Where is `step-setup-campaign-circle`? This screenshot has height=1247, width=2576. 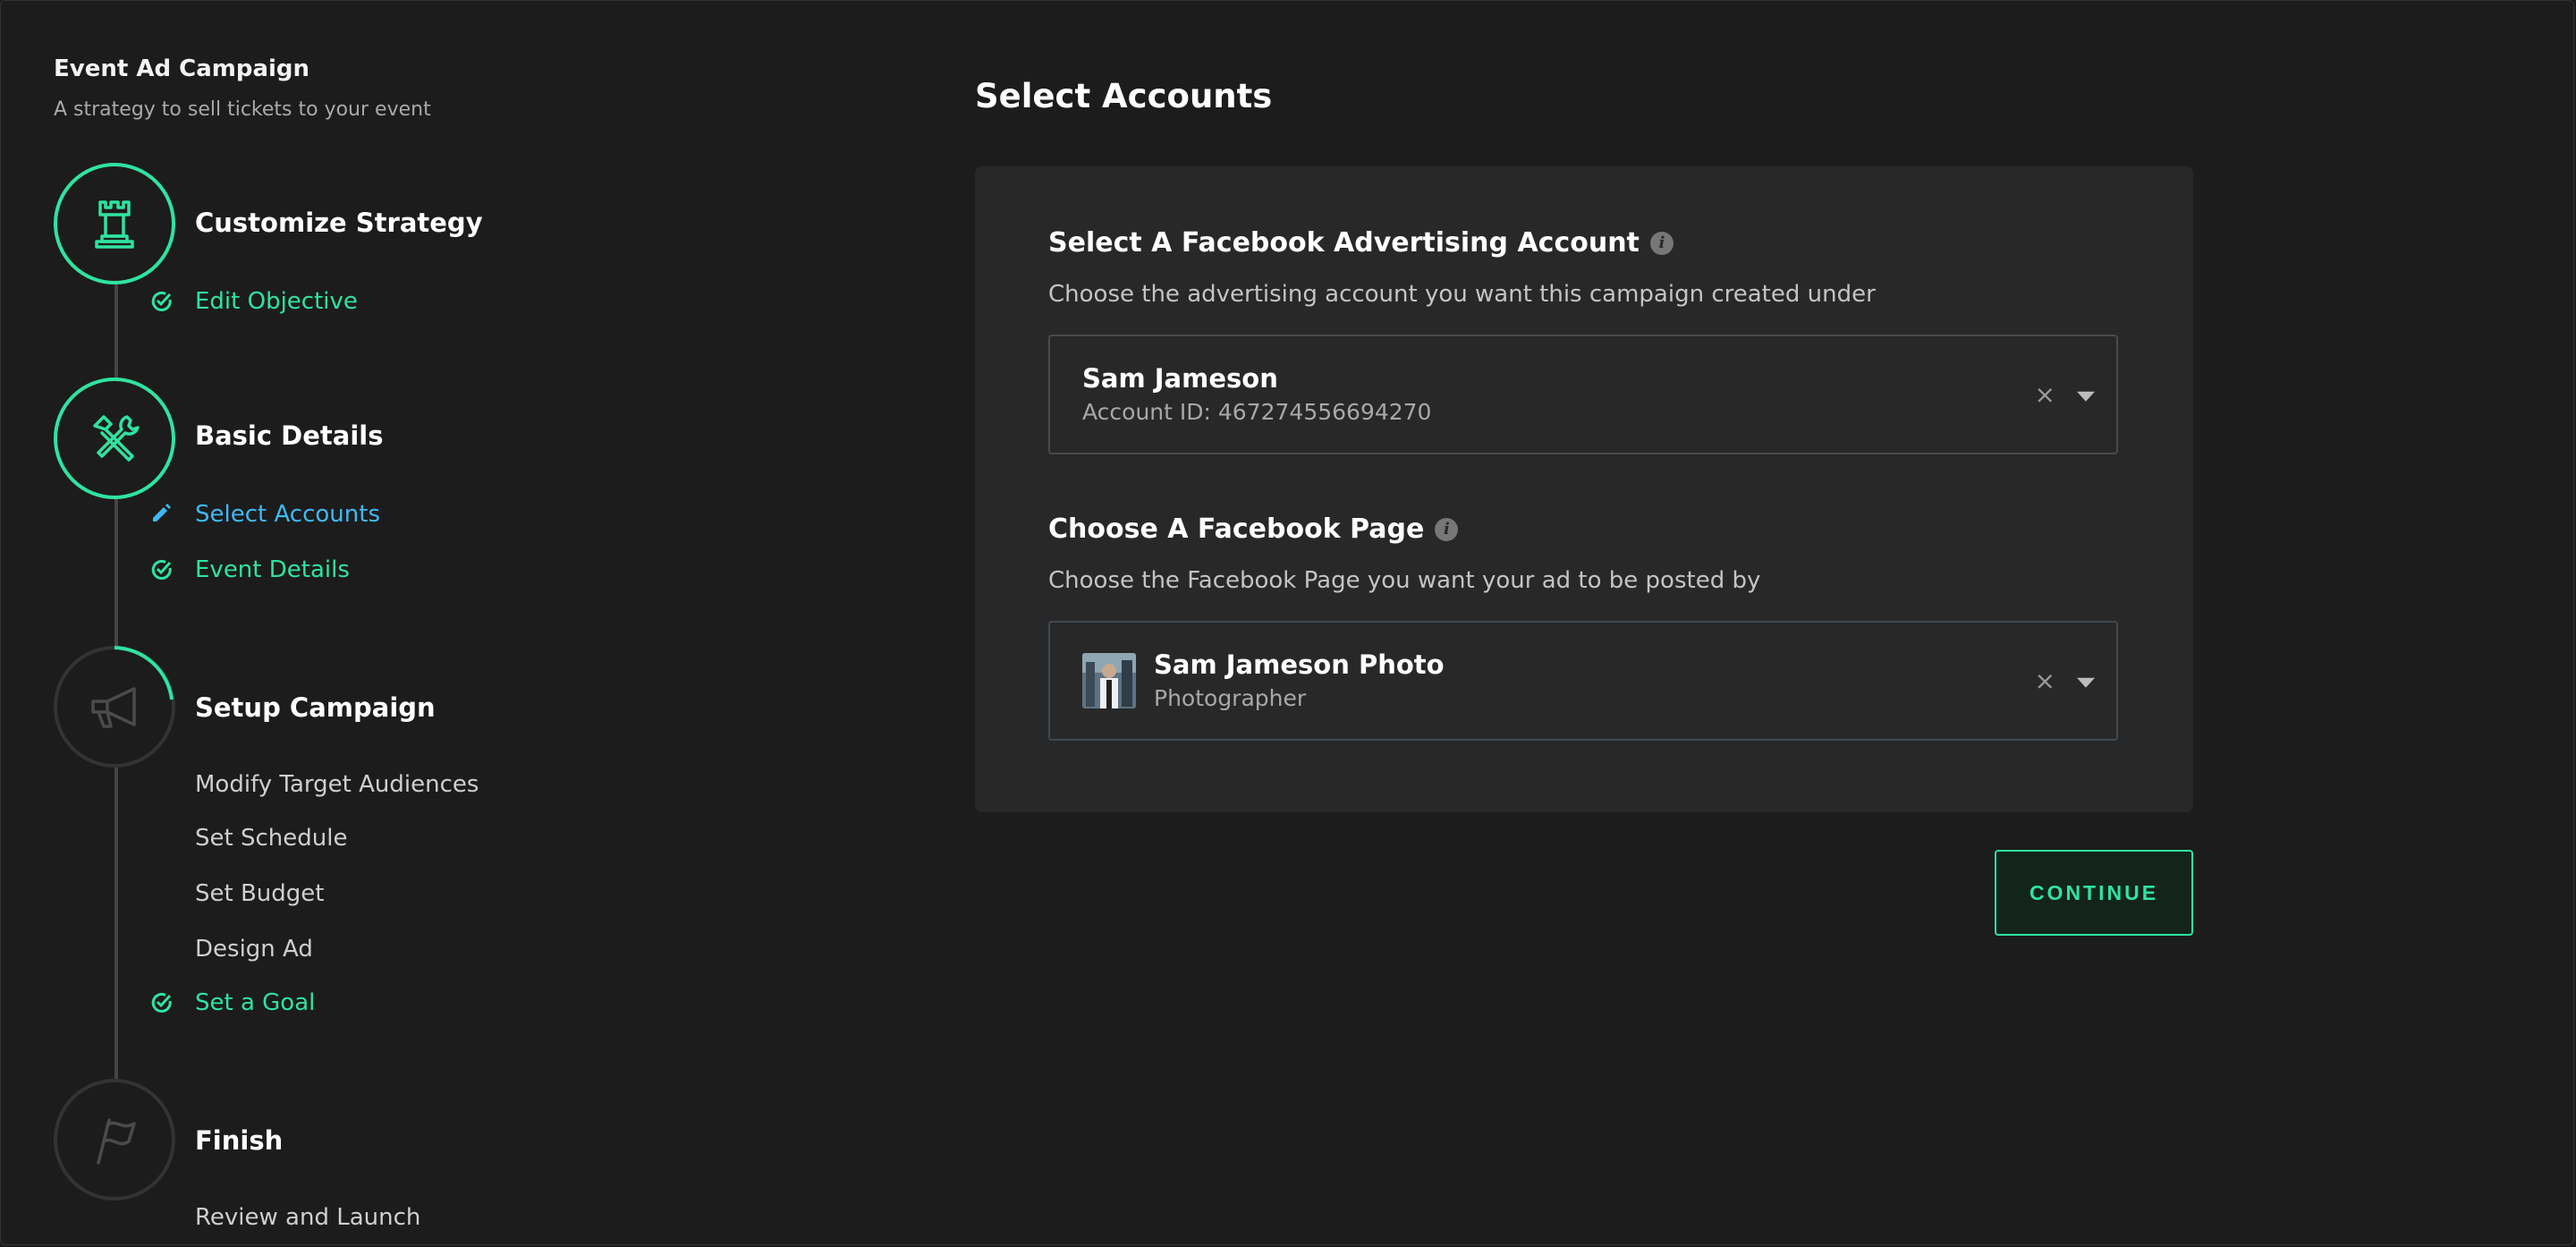
step-setup-campaign-circle is located at coordinates (114, 707).